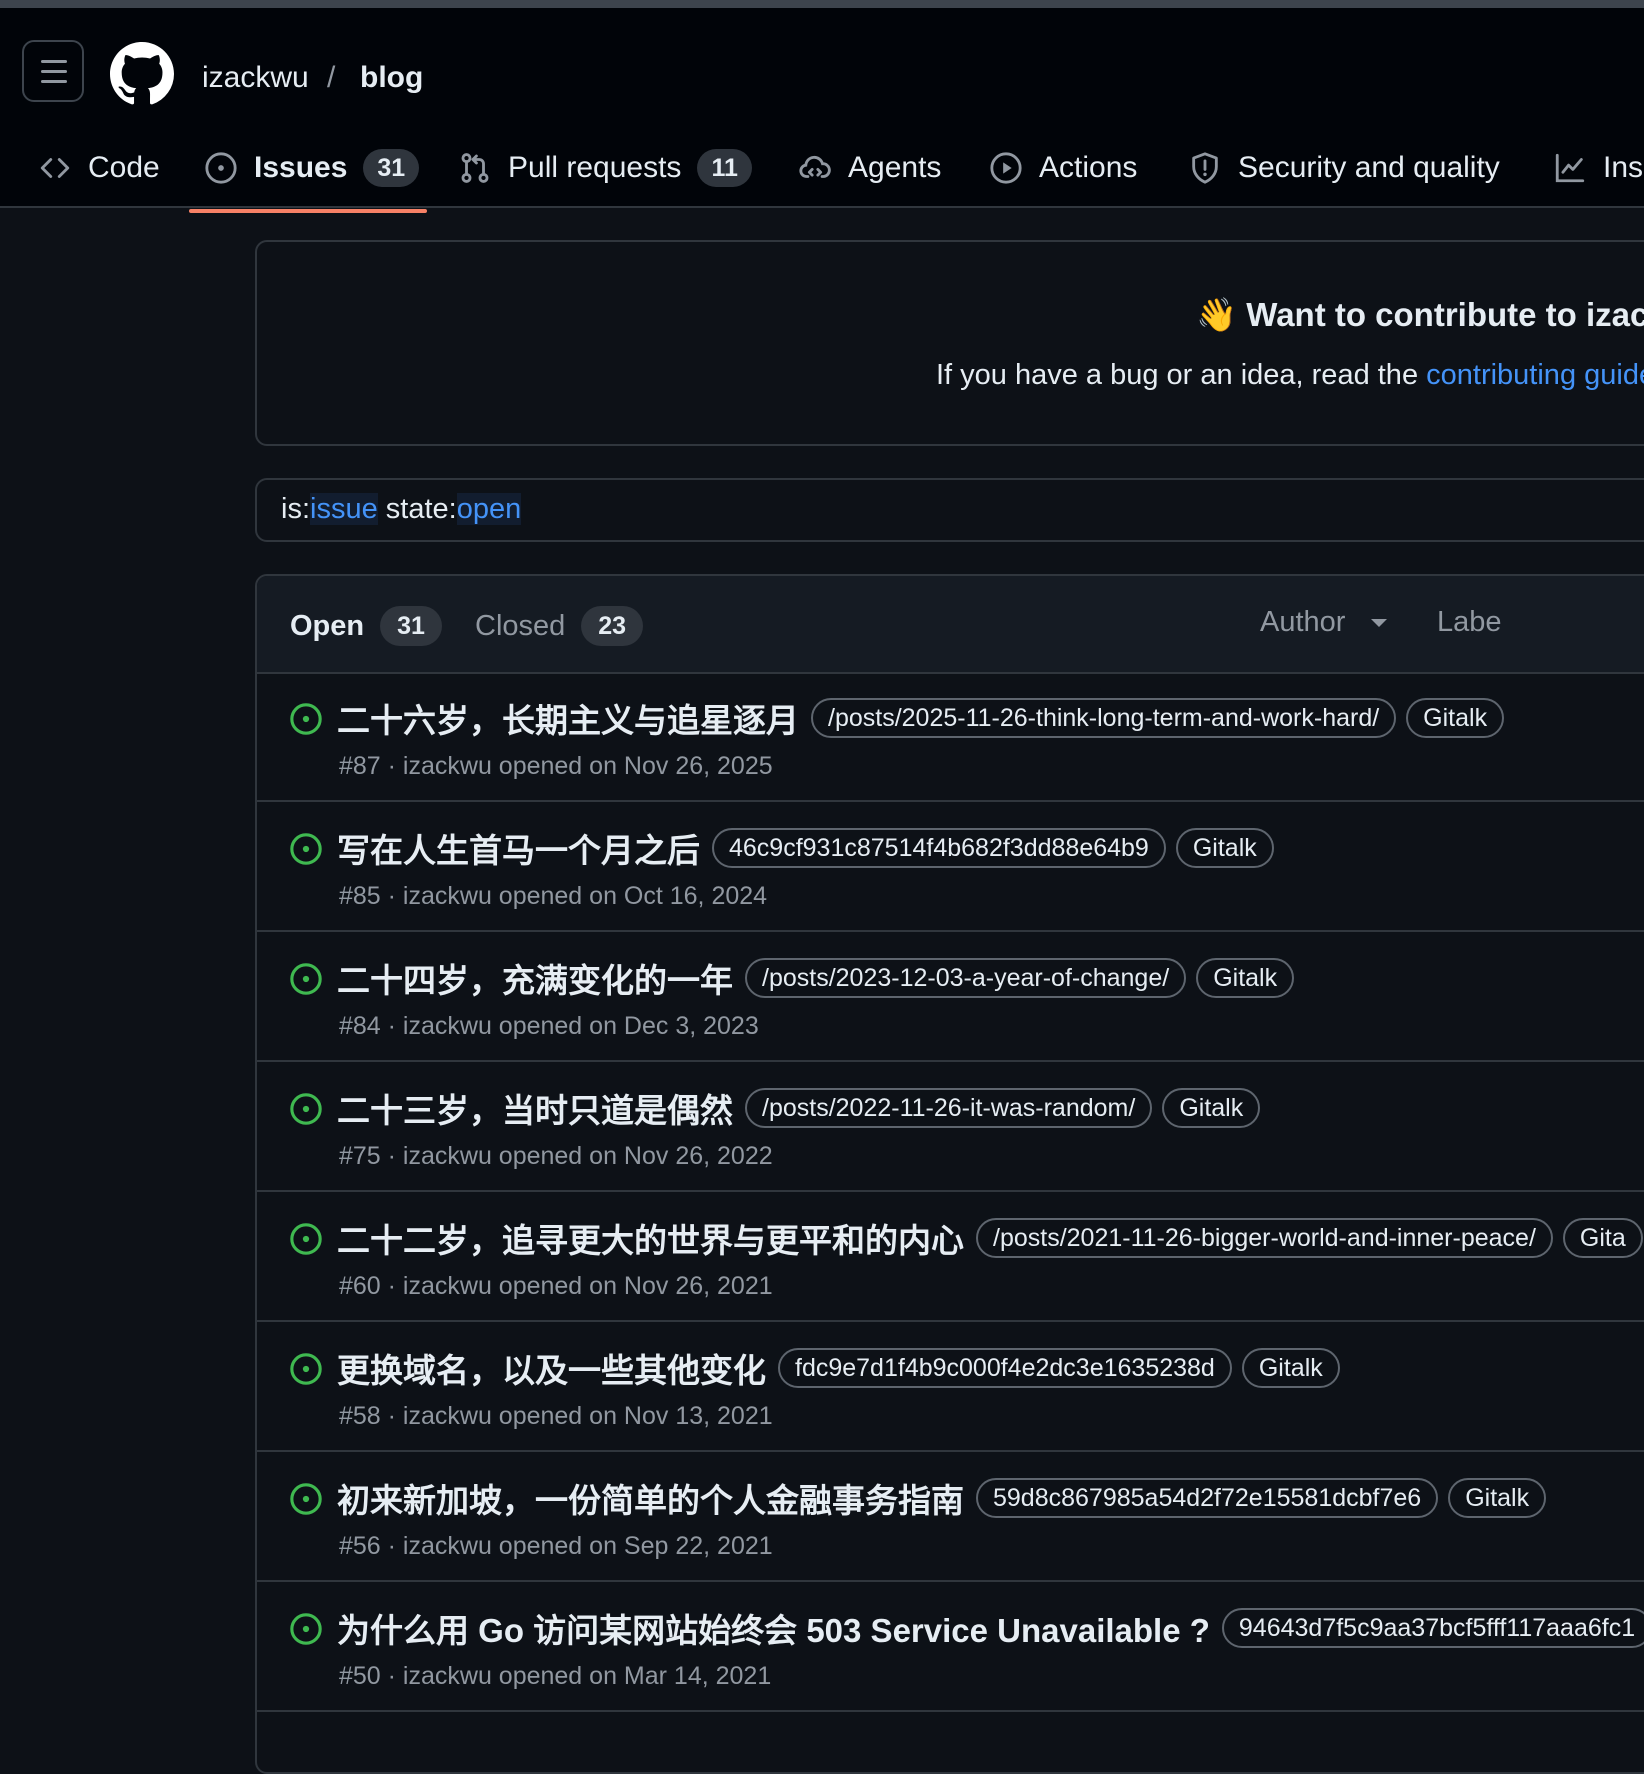  What do you see at coordinates (1570, 168) in the screenshot?
I see `graph-icon` at bounding box center [1570, 168].